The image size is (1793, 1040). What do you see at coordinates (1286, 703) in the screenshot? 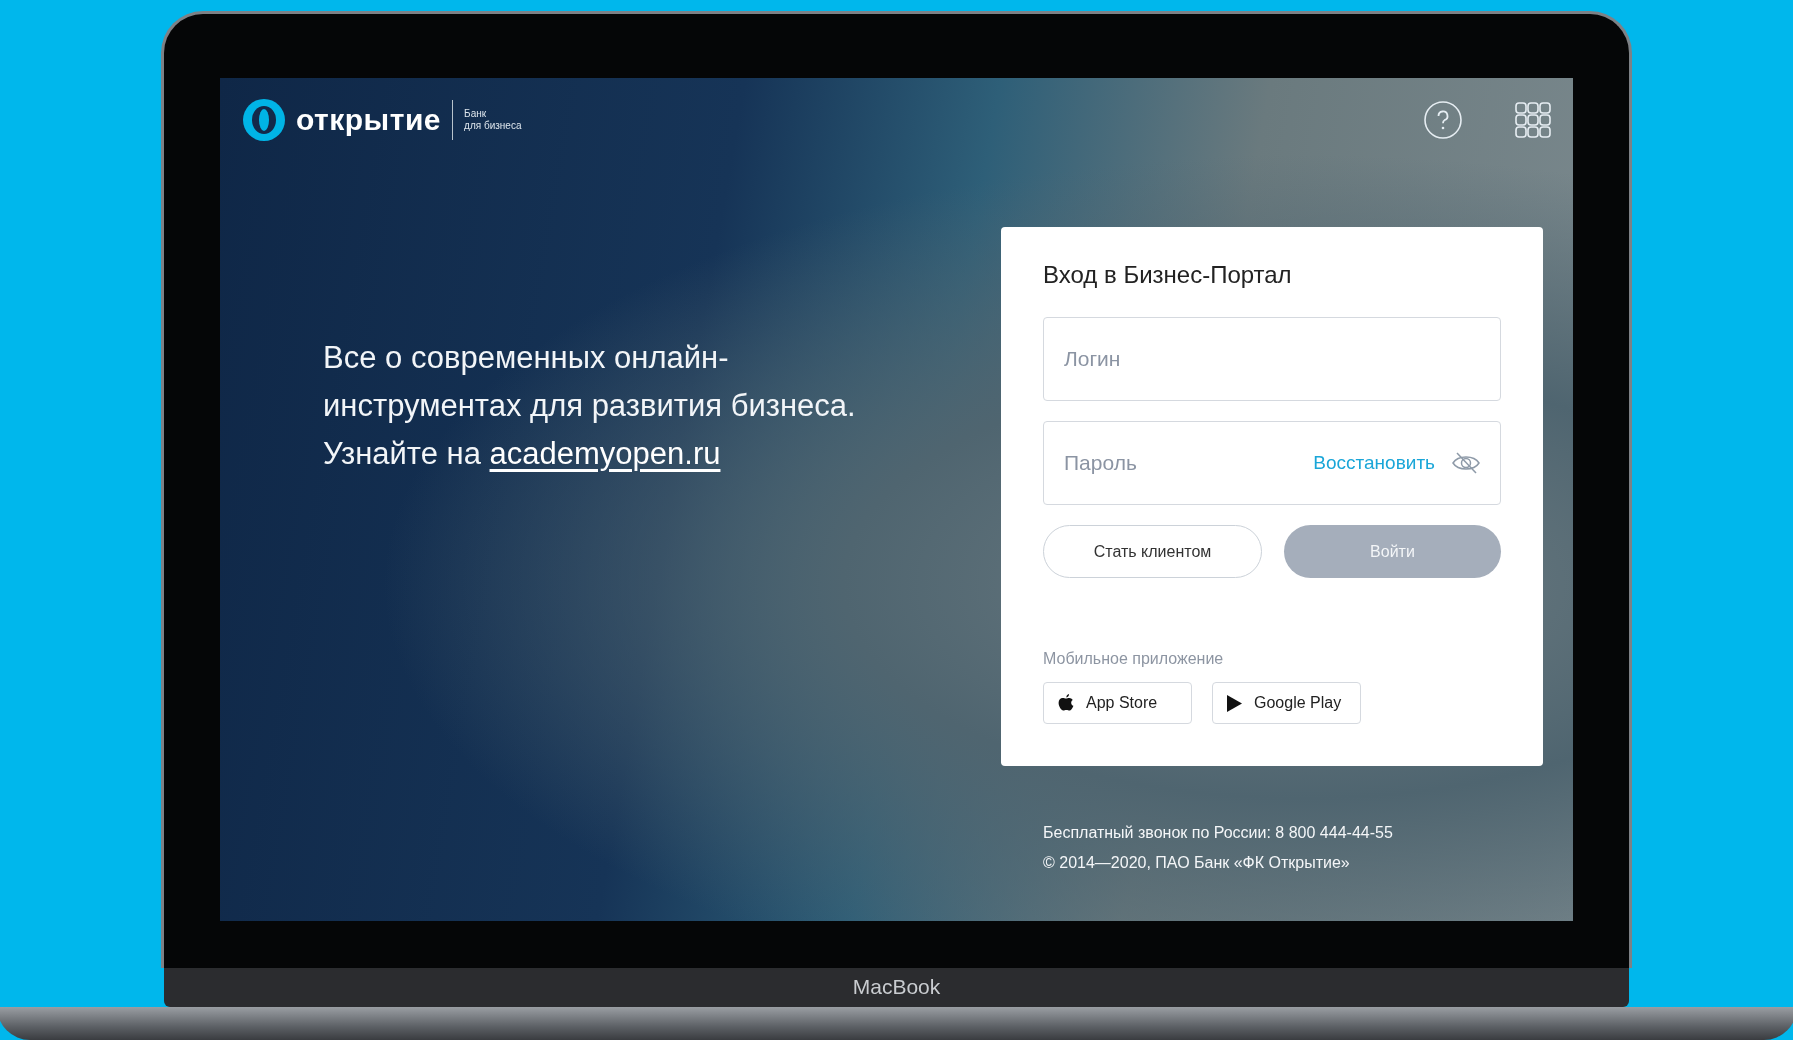
I see `google-play-button: Google Play` at bounding box center [1286, 703].